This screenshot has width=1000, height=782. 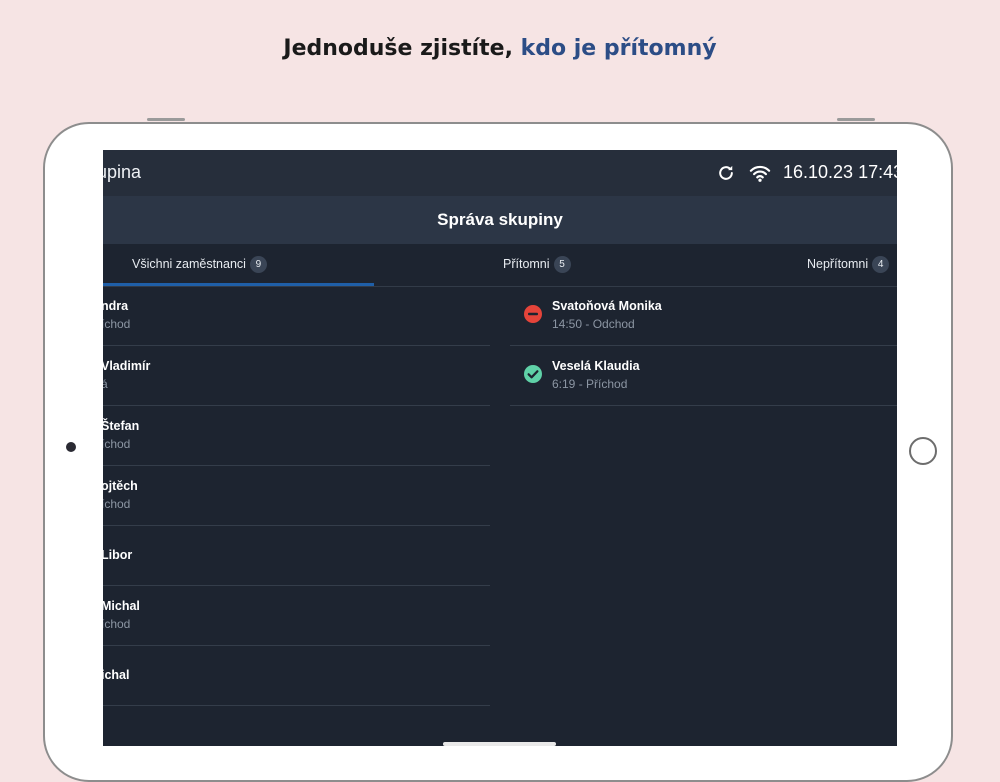 What do you see at coordinates (121, 606) in the screenshot?
I see `employee-name: Michal` at bounding box center [121, 606].